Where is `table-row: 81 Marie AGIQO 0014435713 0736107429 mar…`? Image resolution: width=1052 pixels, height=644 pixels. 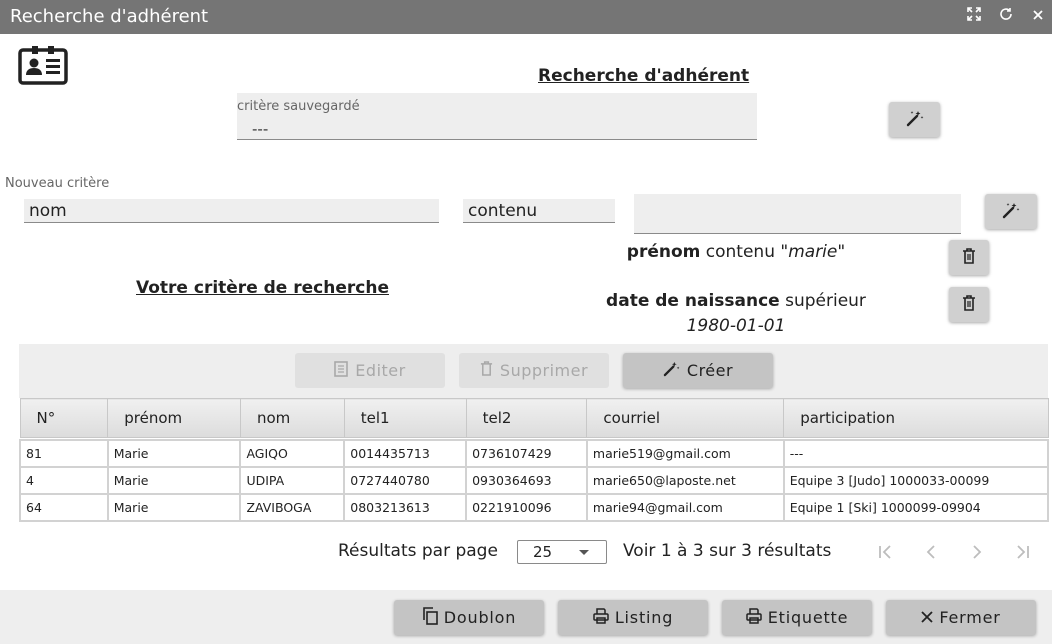
table-row: 81 Marie AGIQO 0014435713 0736107429 mar… is located at coordinates (534, 453).